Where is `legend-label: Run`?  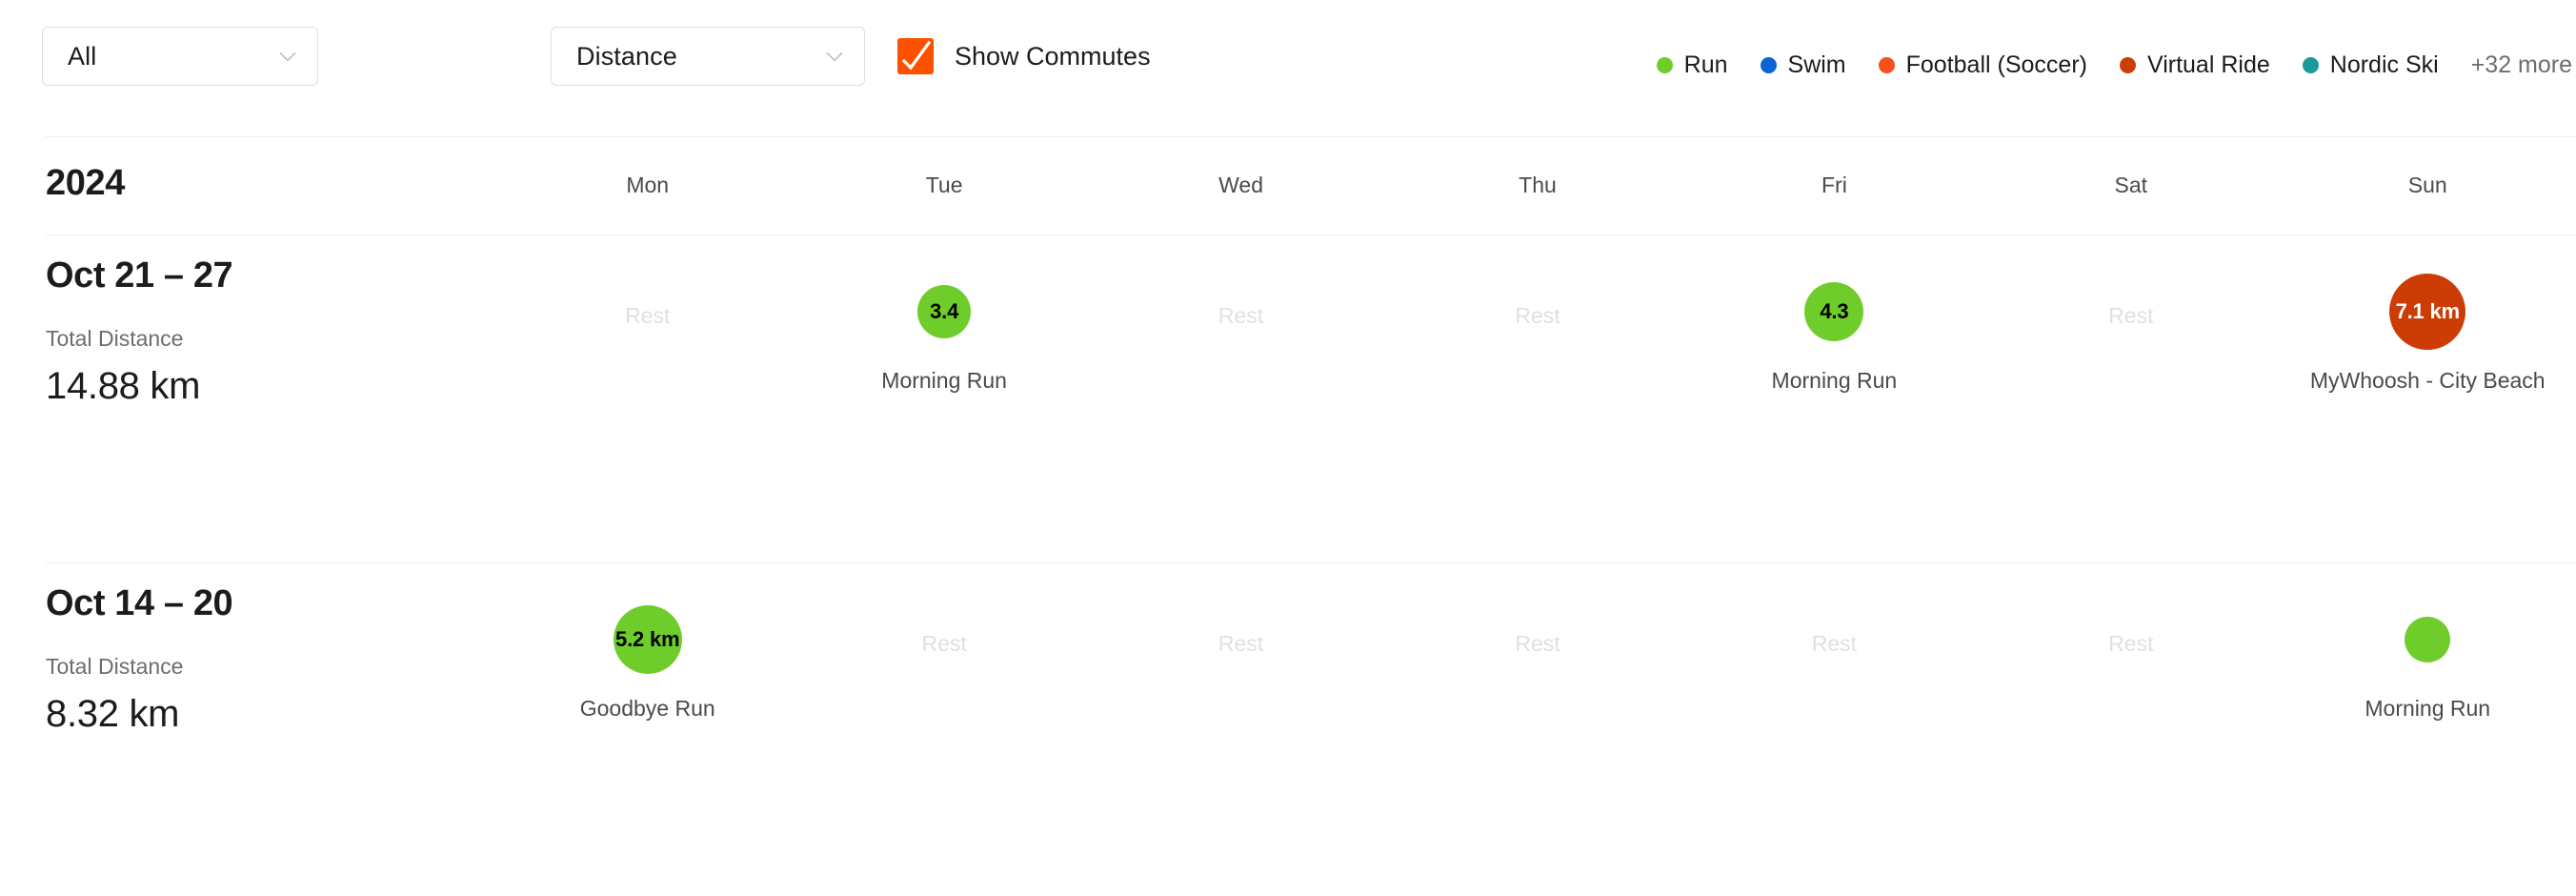 legend-label: Run is located at coordinates (1705, 64).